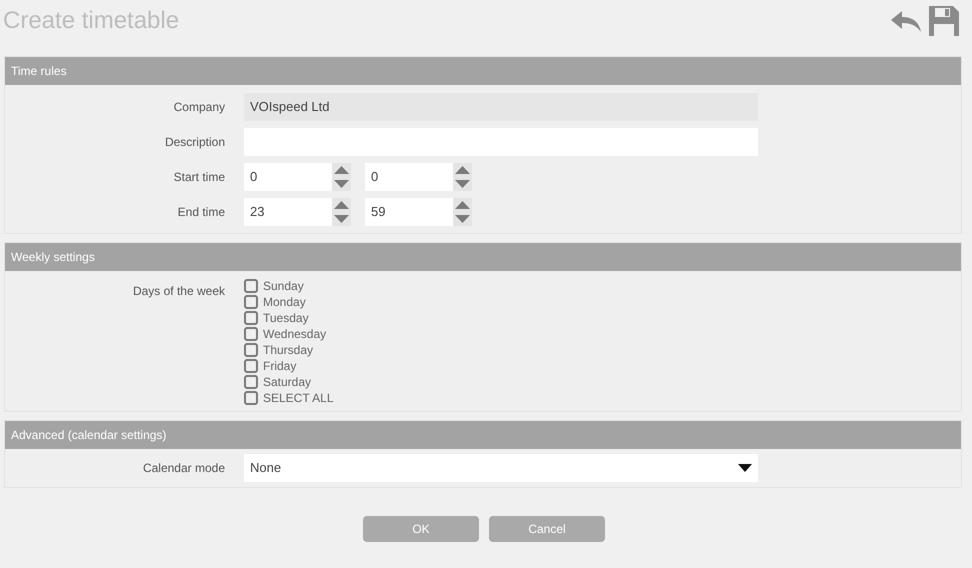 The height and width of the screenshot is (568, 972). What do you see at coordinates (284, 302) in the screenshot?
I see `checkbox-label: Monday` at bounding box center [284, 302].